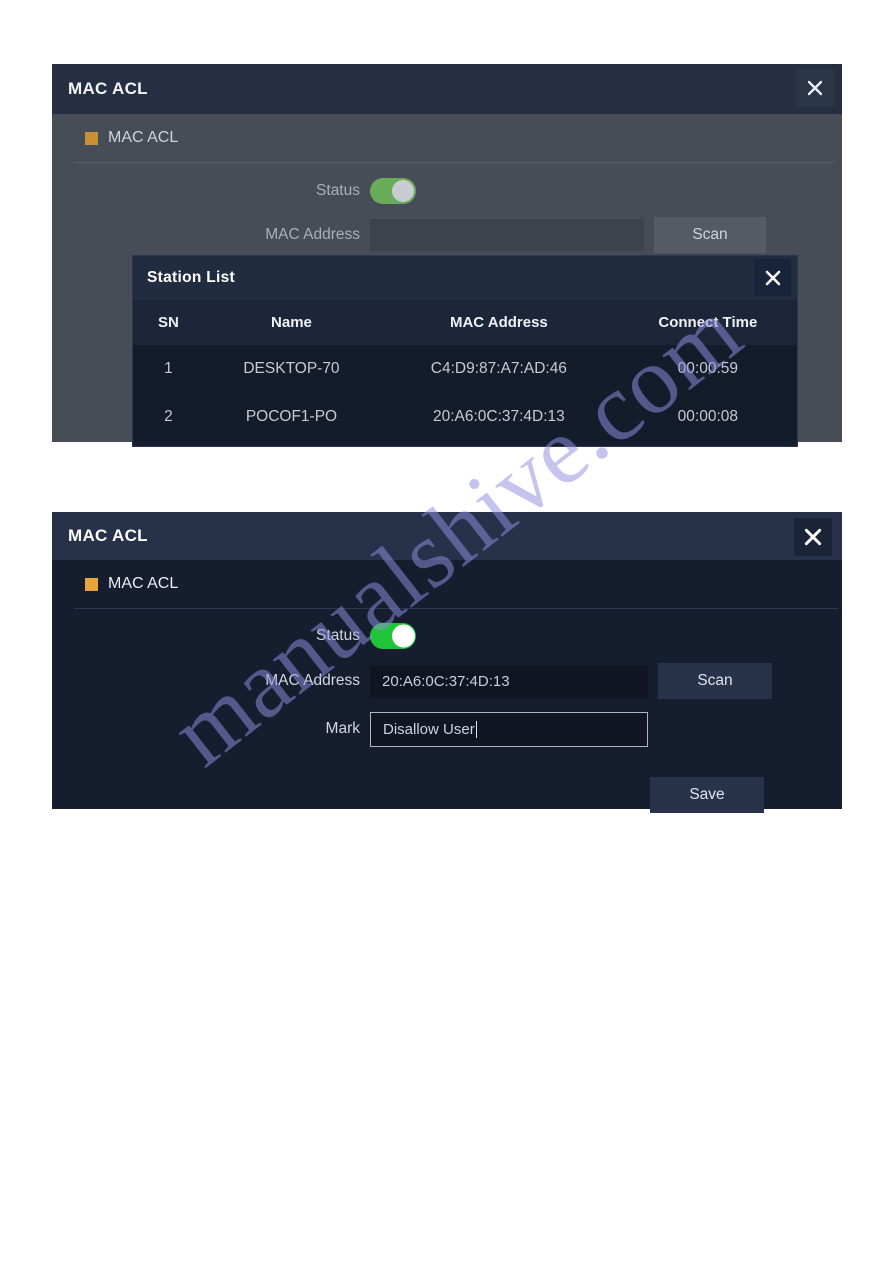 The height and width of the screenshot is (1263, 893). I want to click on text-cursor, so click(476, 729).